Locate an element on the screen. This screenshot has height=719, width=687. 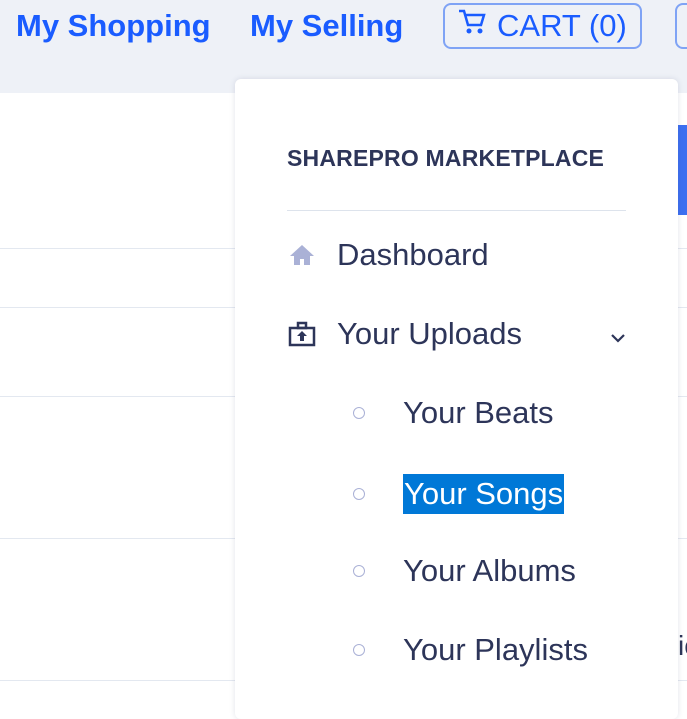
upload-briefcase-icon is located at coordinates (302, 334).